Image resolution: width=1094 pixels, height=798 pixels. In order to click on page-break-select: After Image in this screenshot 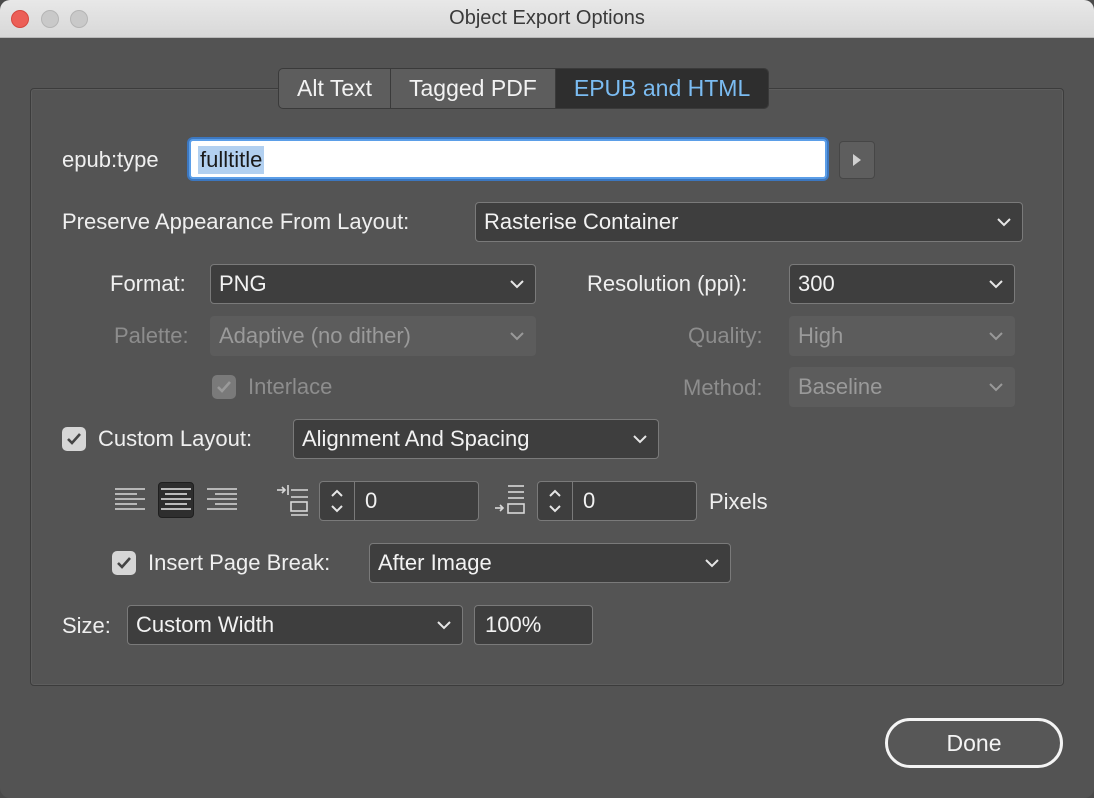, I will do `click(550, 563)`.